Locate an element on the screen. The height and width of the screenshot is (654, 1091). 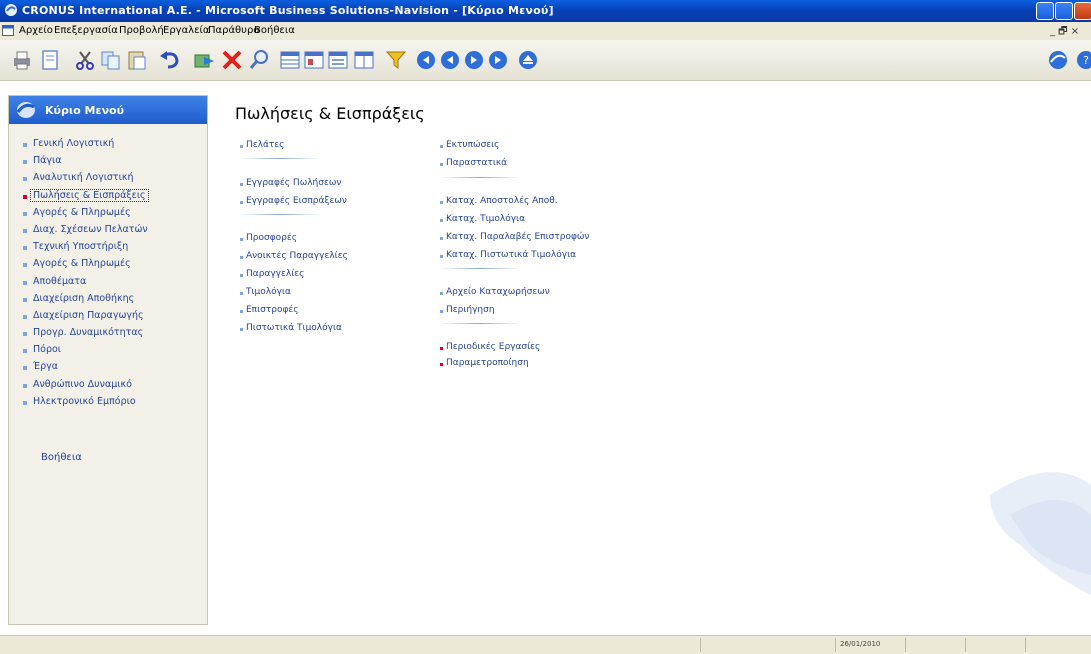
sidebar-item-warehouse: Διαχείριση Αποθήκης is located at coordinates (85, 301).